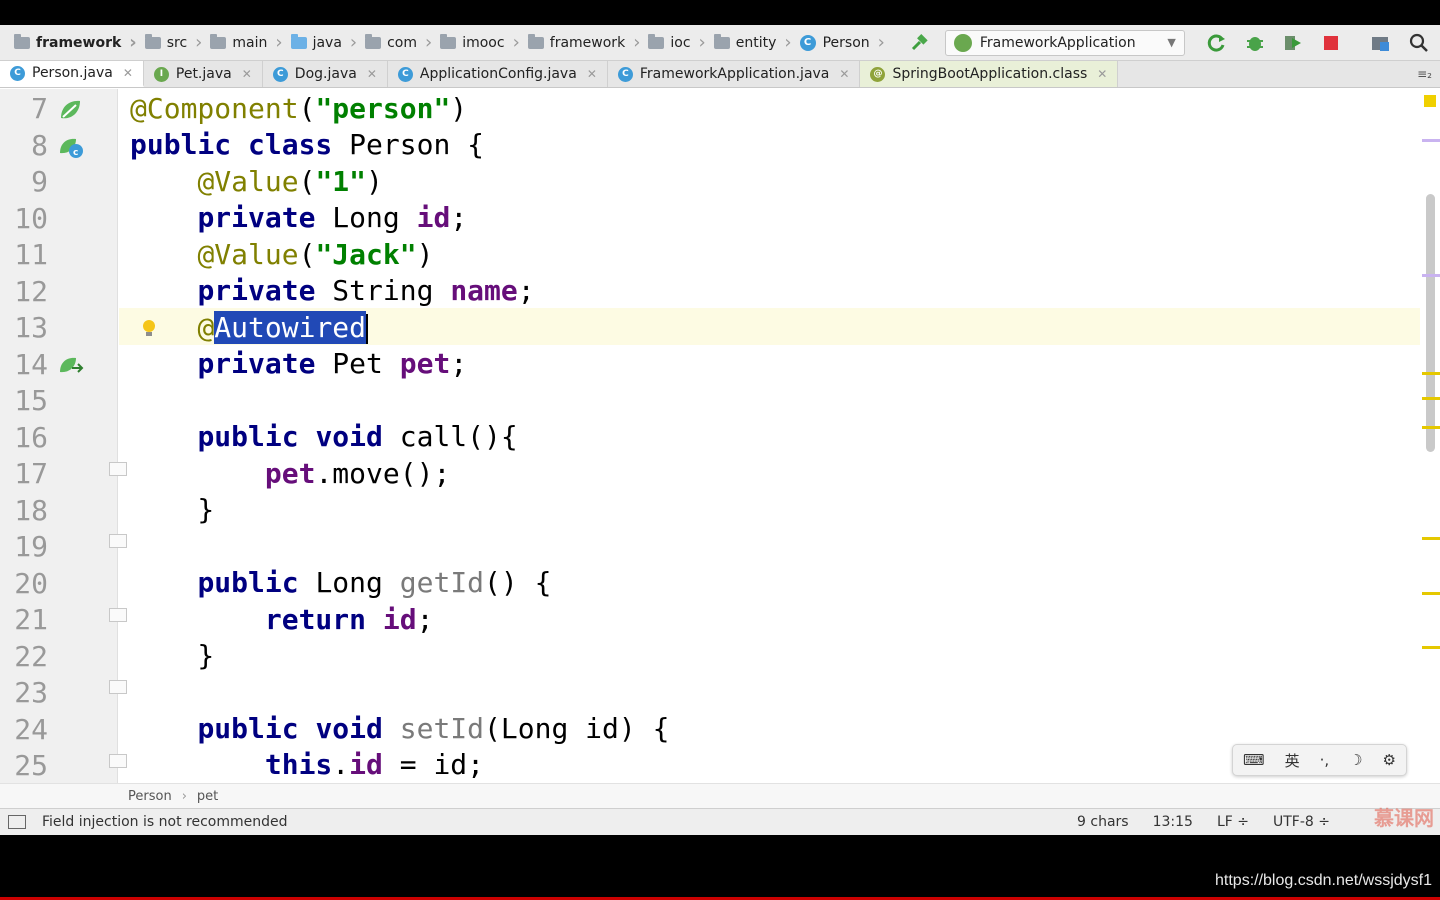 The width and height of the screenshot is (1440, 900). What do you see at coordinates (31, 656) in the screenshot?
I see `line-number: 22` at bounding box center [31, 656].